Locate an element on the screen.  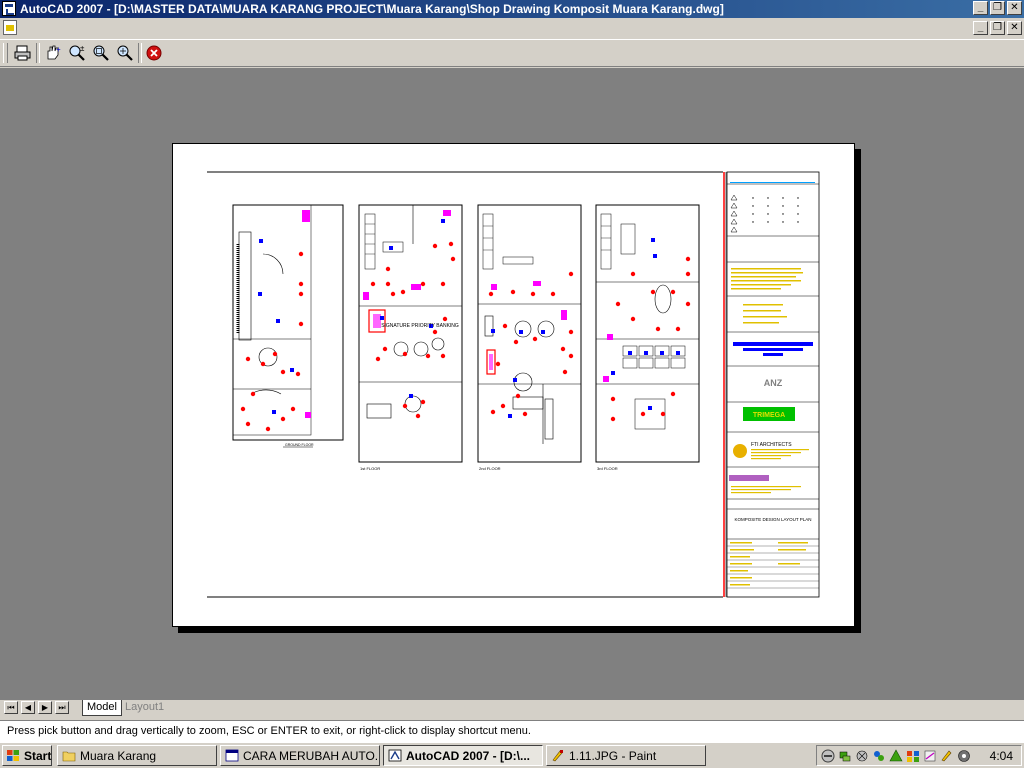
toolbar-grip is located at coordinates (5, 53).